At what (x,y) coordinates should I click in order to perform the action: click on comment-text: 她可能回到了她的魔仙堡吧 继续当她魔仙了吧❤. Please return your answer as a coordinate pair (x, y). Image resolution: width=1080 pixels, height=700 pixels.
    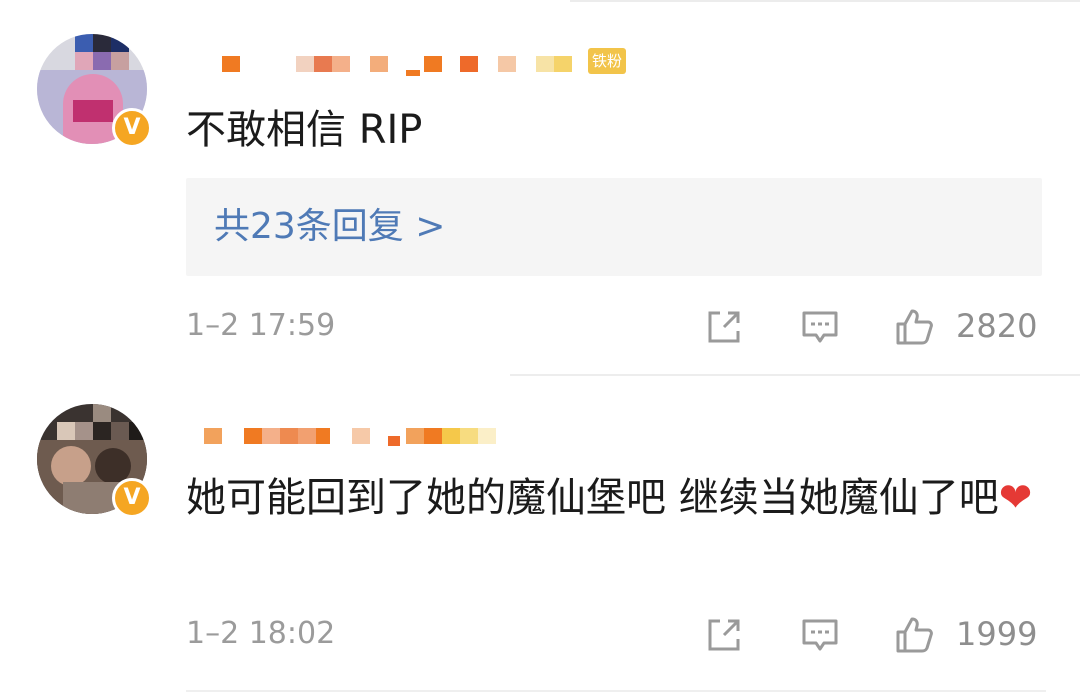
    Looking at the image, I should click on (616, 498).